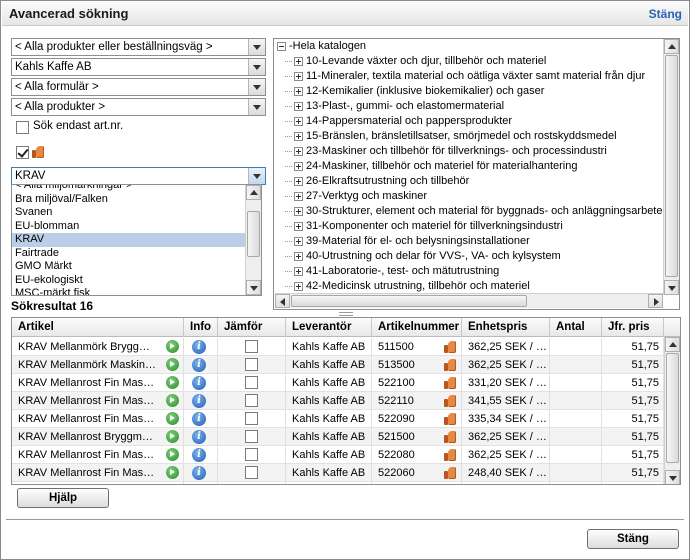 The height and width of the screenshot is (560, 690). What do you see at coordinates (98, 327) in the screenshot?
I see `column-header: Artikel` at bounding box center [98, 327].